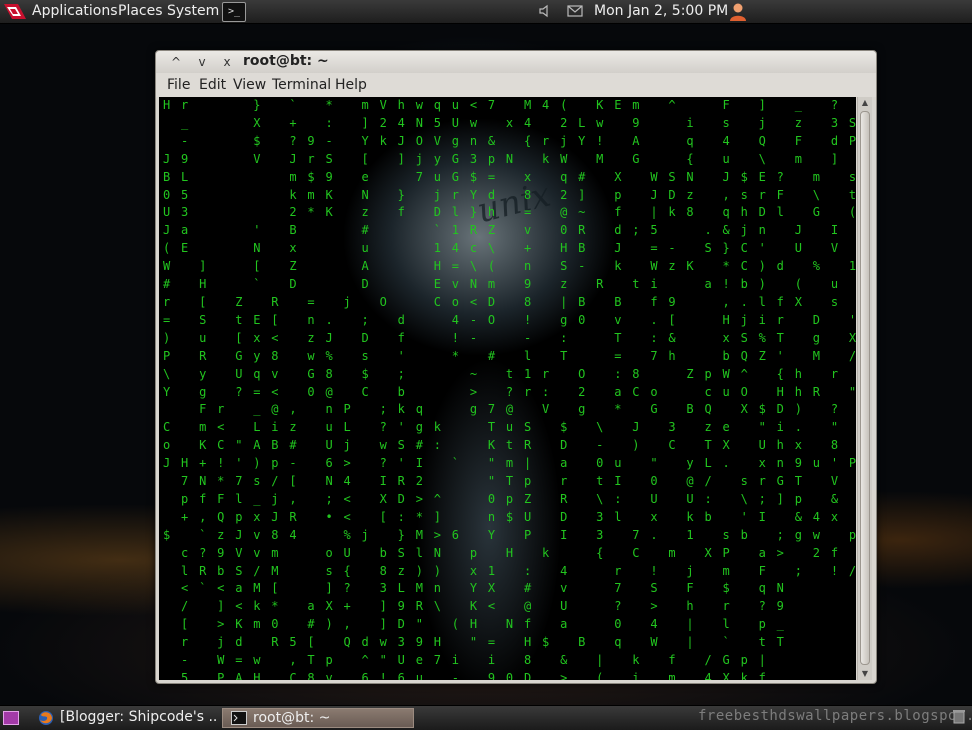  What do you see at coordinates (286, 61) in the screenshot?
I see `window-title: root@bt: ~` at bounding box center [286, 61].